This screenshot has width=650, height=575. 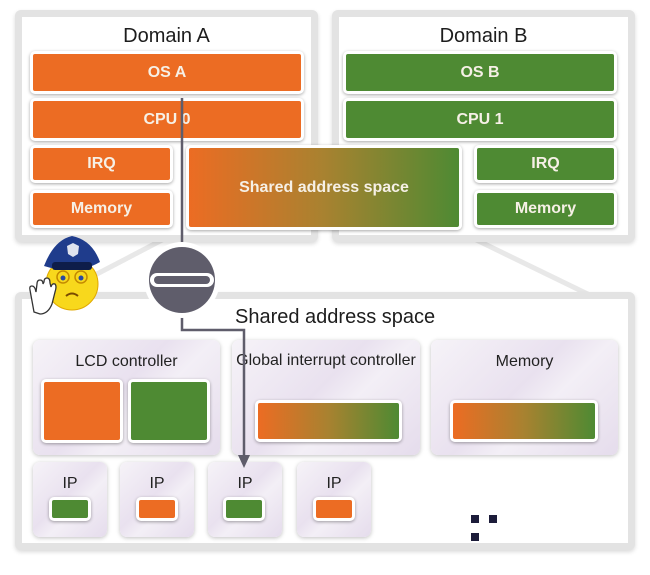 I want to click on os-b-block: OS B, so click(x=480, y=72).